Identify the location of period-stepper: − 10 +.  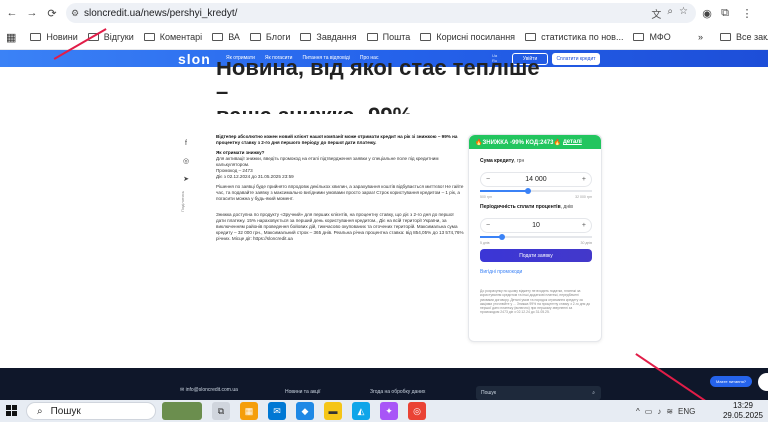
(536, 225).